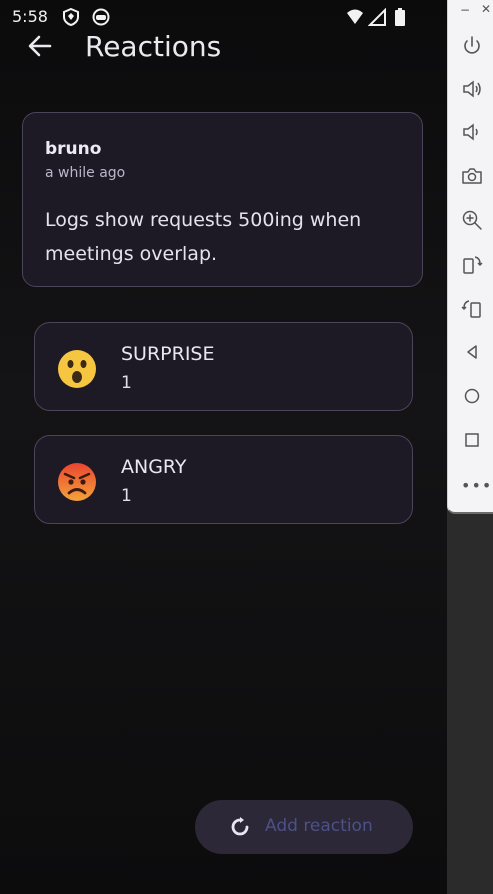 Image resolution: width=493 pixels, height=894 pixels. I want to click on back-icon, so click(472, 352).